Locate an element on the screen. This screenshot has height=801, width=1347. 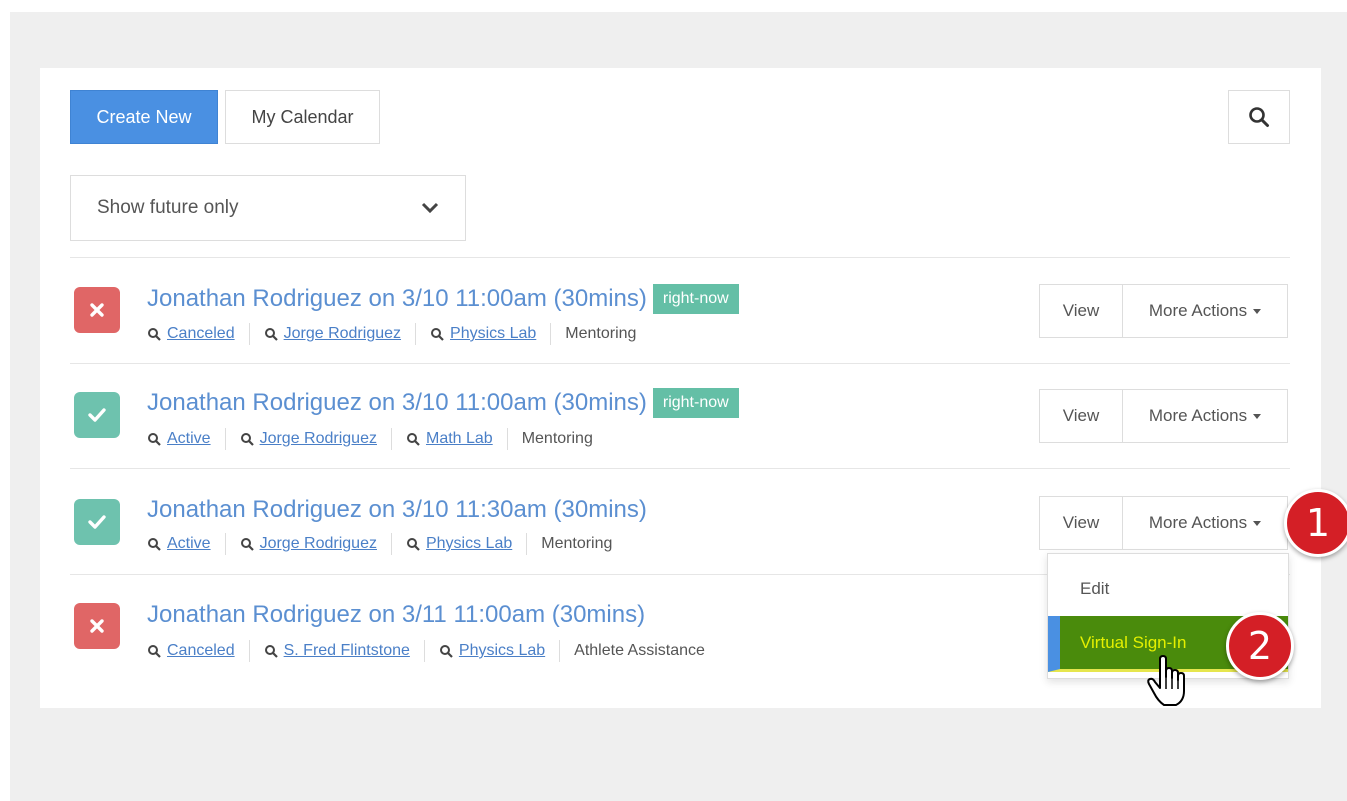
person-filter: S. Fred Flintstone is located at coordinates (337, 651).